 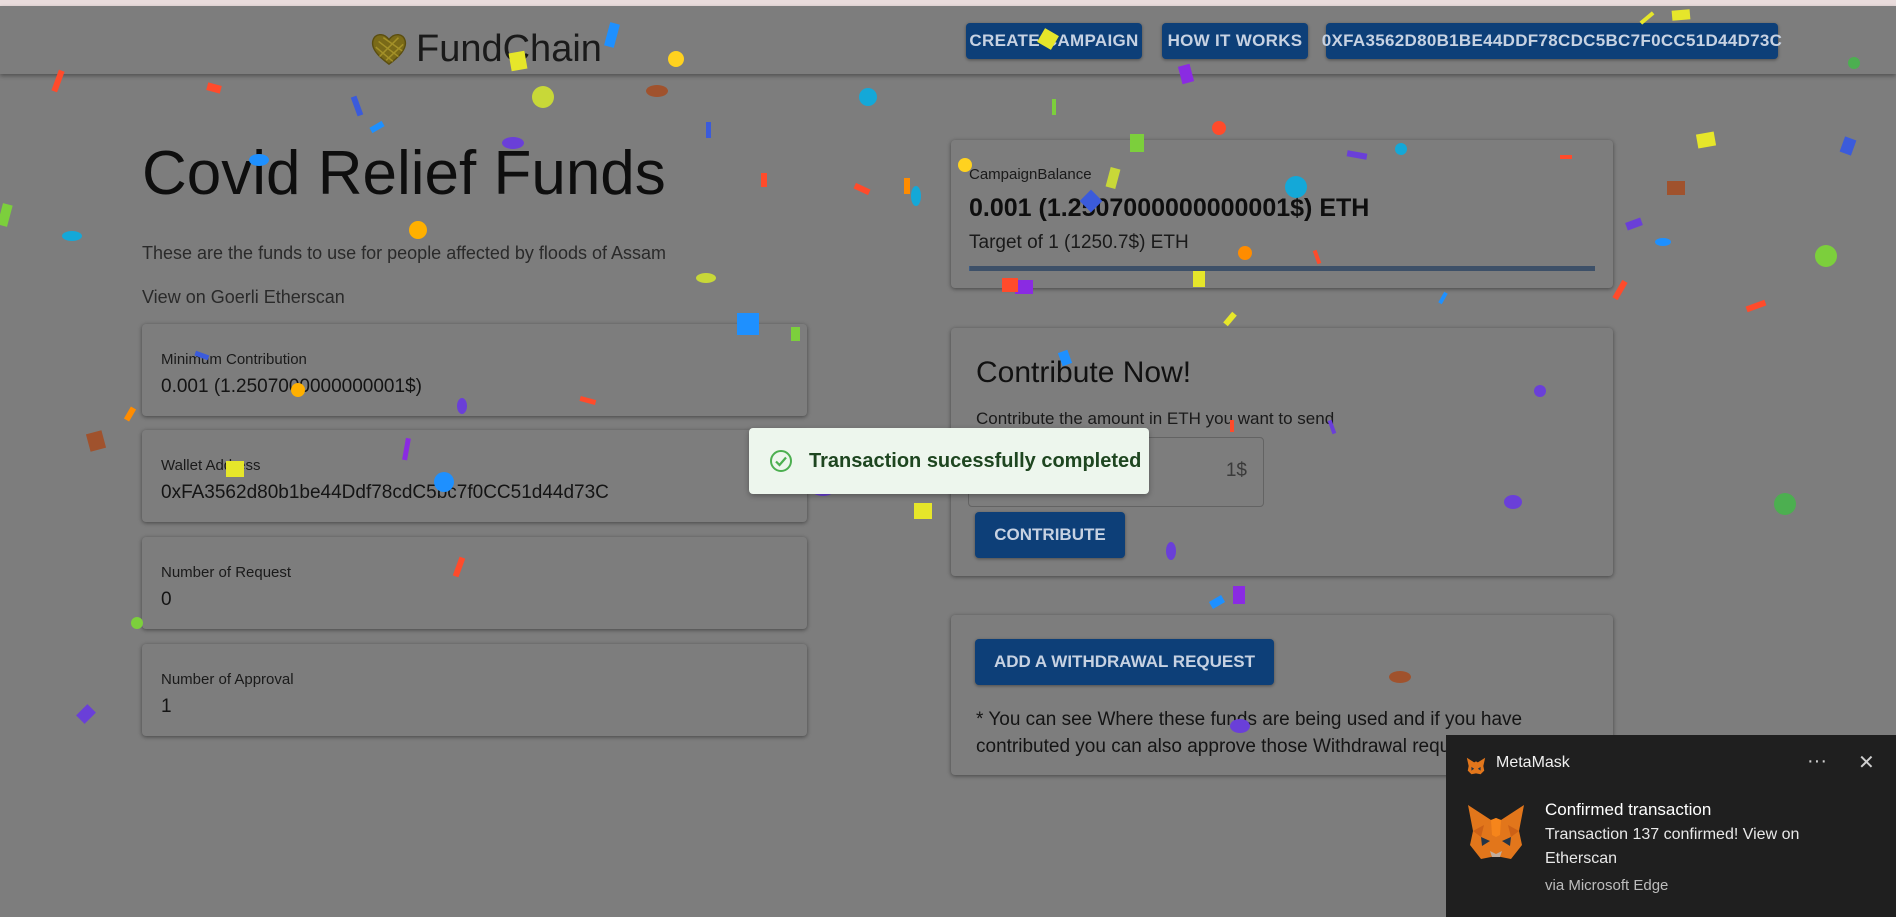 What do you see at coordinates (1169, 208) in the screenshot?
I see `balance-value: 0.001 (1.2507000000000001$) ETH` at bounding box center [1169, 208].